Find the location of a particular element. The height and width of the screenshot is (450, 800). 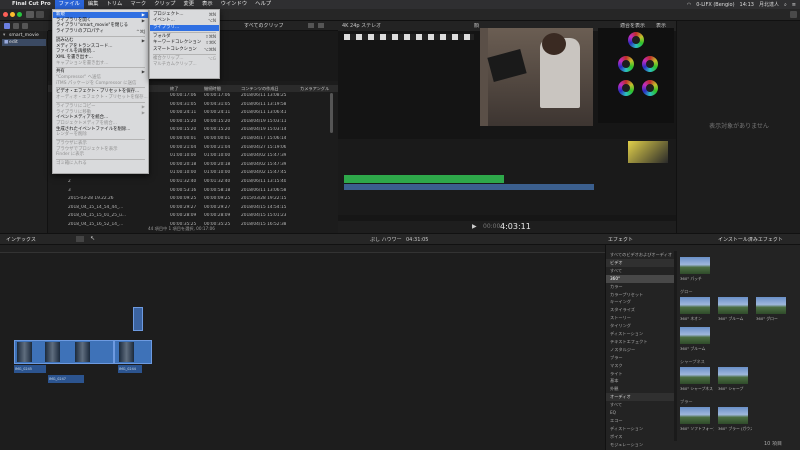

library-tab-icon is located at coordinates (7, 26).